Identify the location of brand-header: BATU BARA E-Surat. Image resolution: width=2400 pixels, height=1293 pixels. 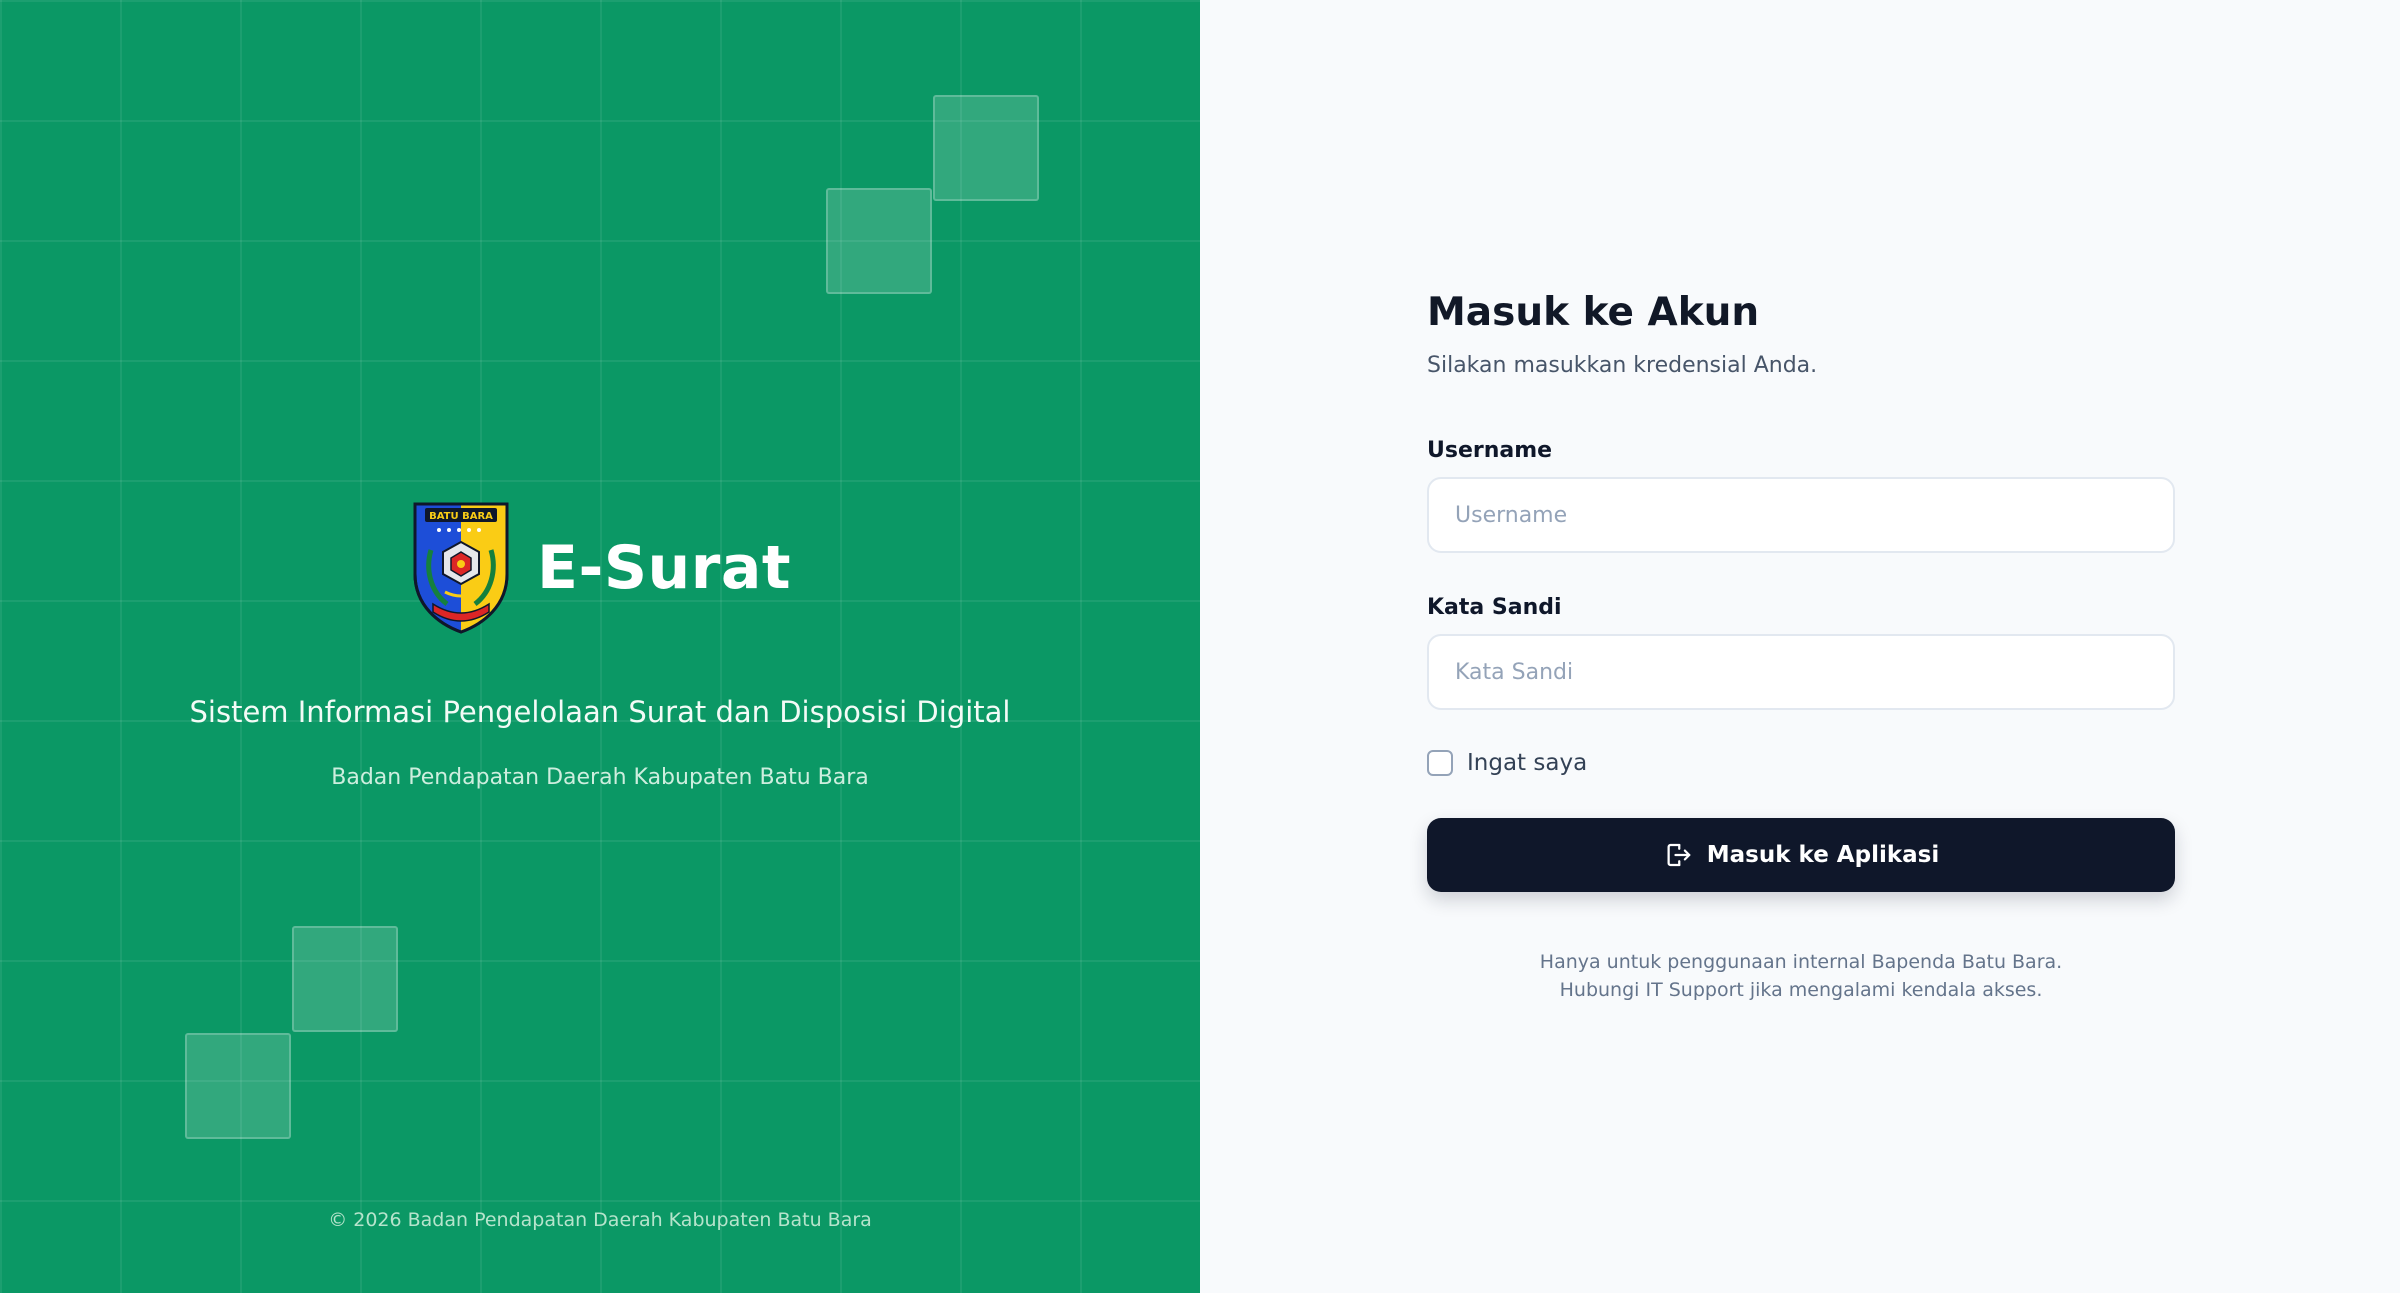
(600, 568).